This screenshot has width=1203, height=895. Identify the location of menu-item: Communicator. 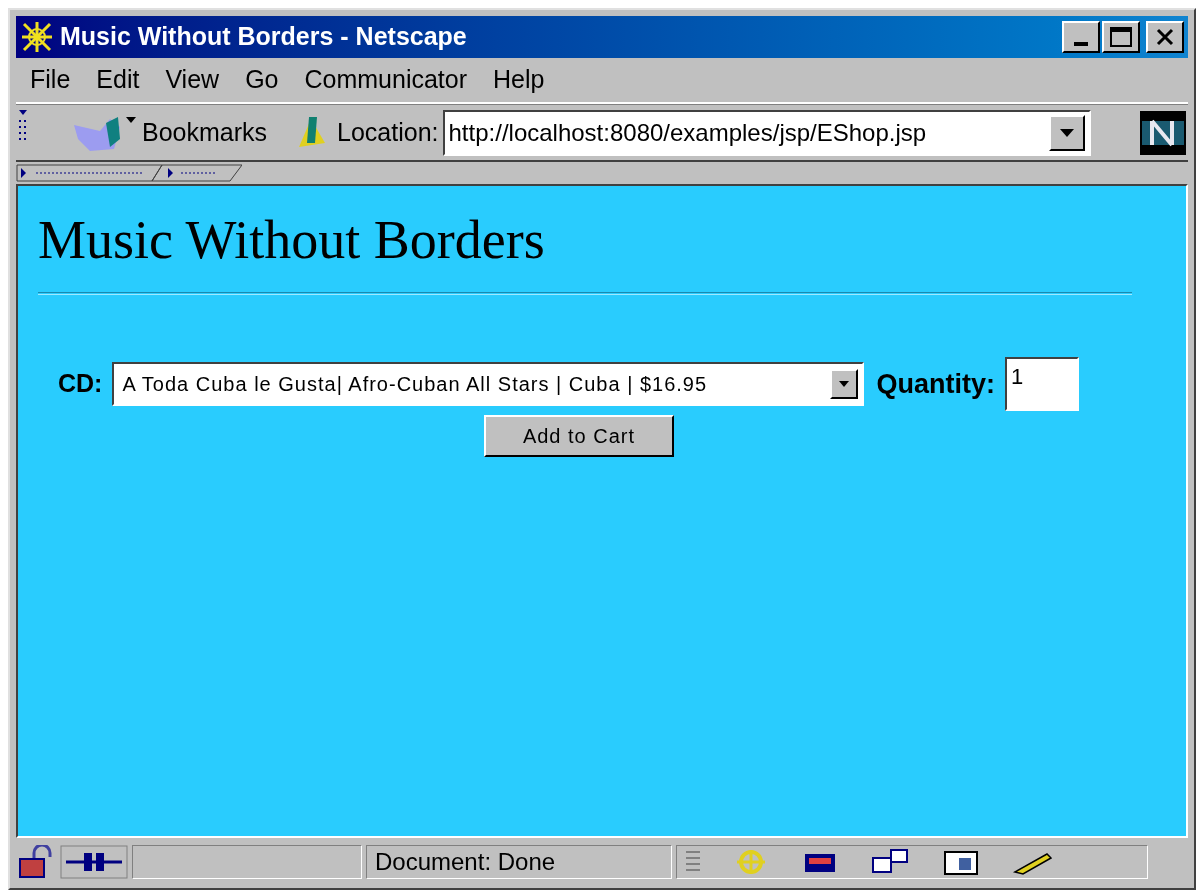
(386, 80).